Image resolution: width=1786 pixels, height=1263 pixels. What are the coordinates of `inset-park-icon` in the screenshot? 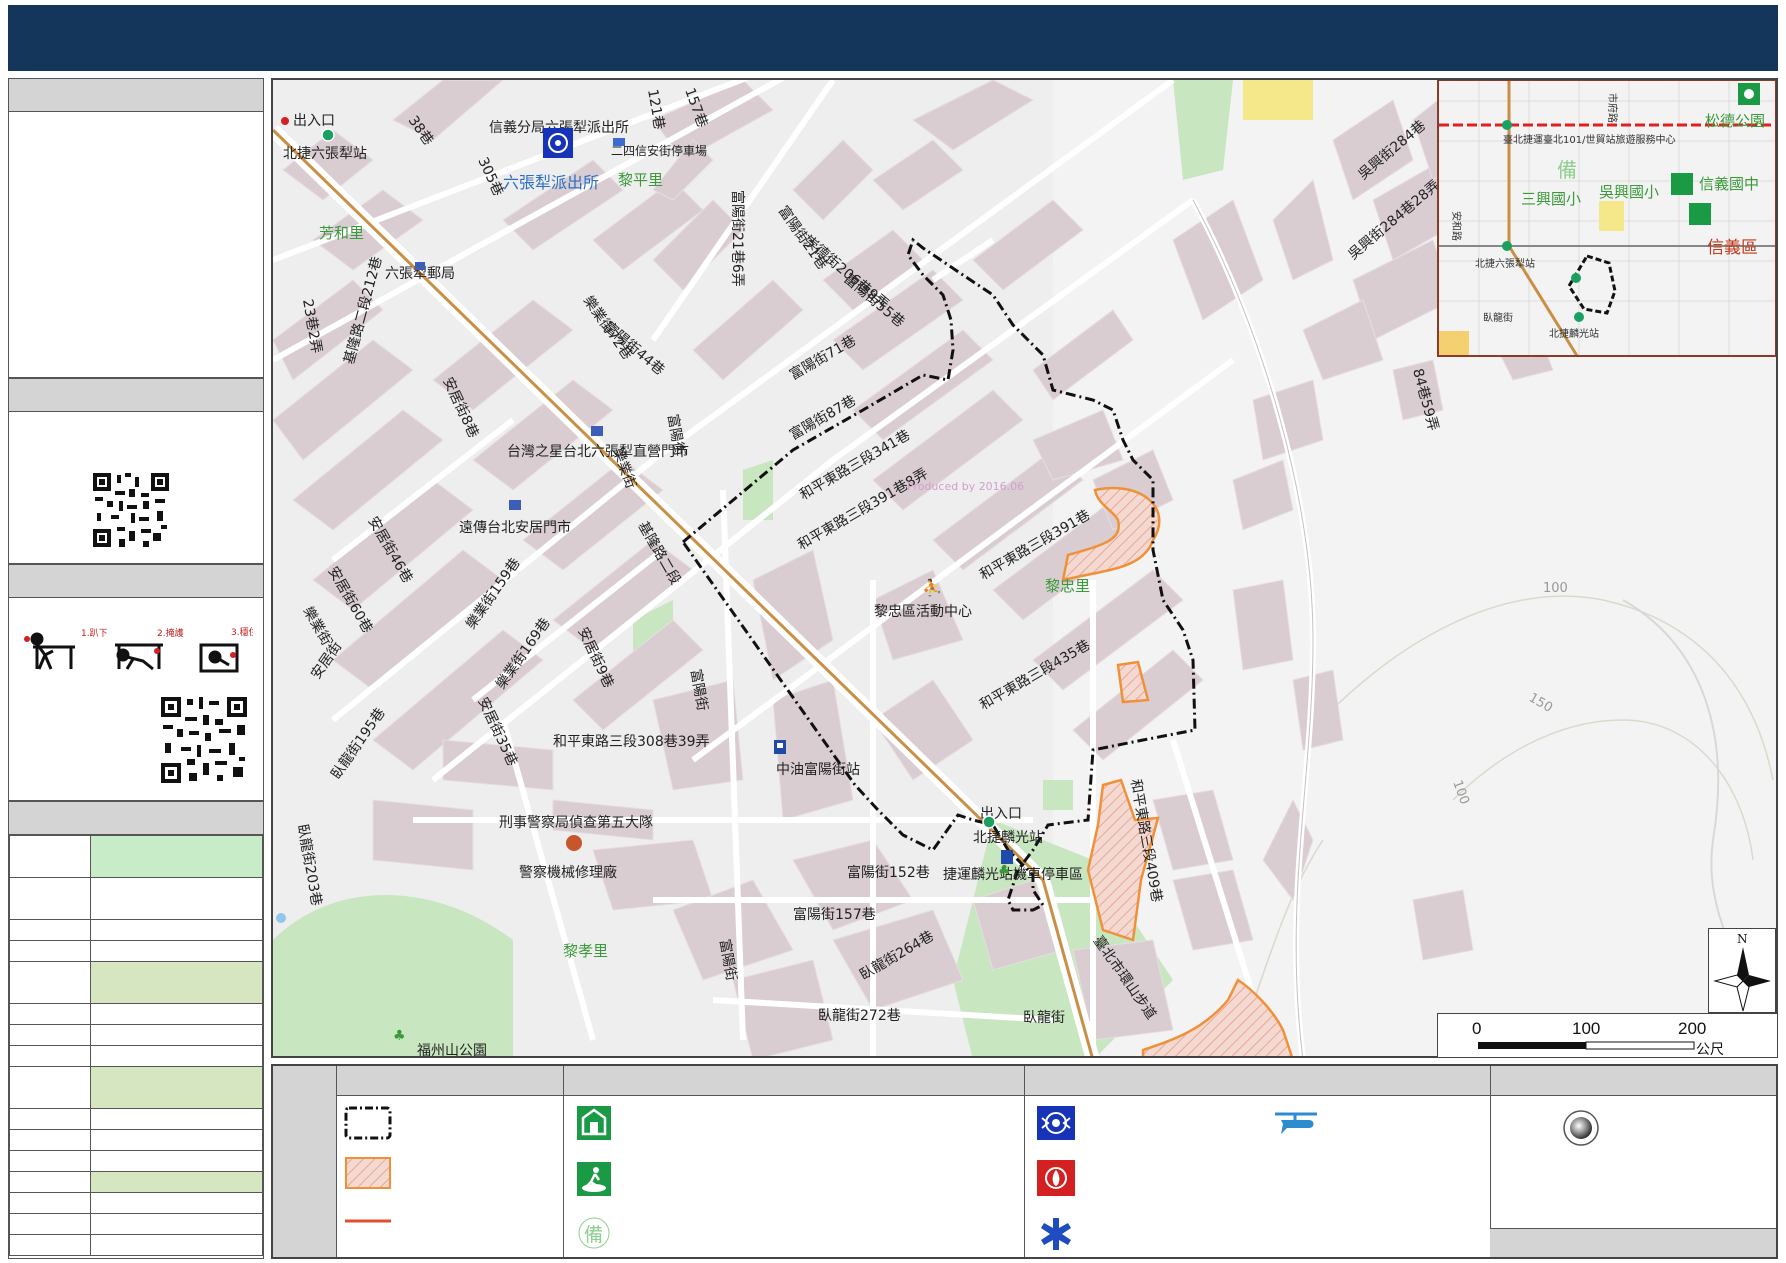 It's located at (1749, 94).